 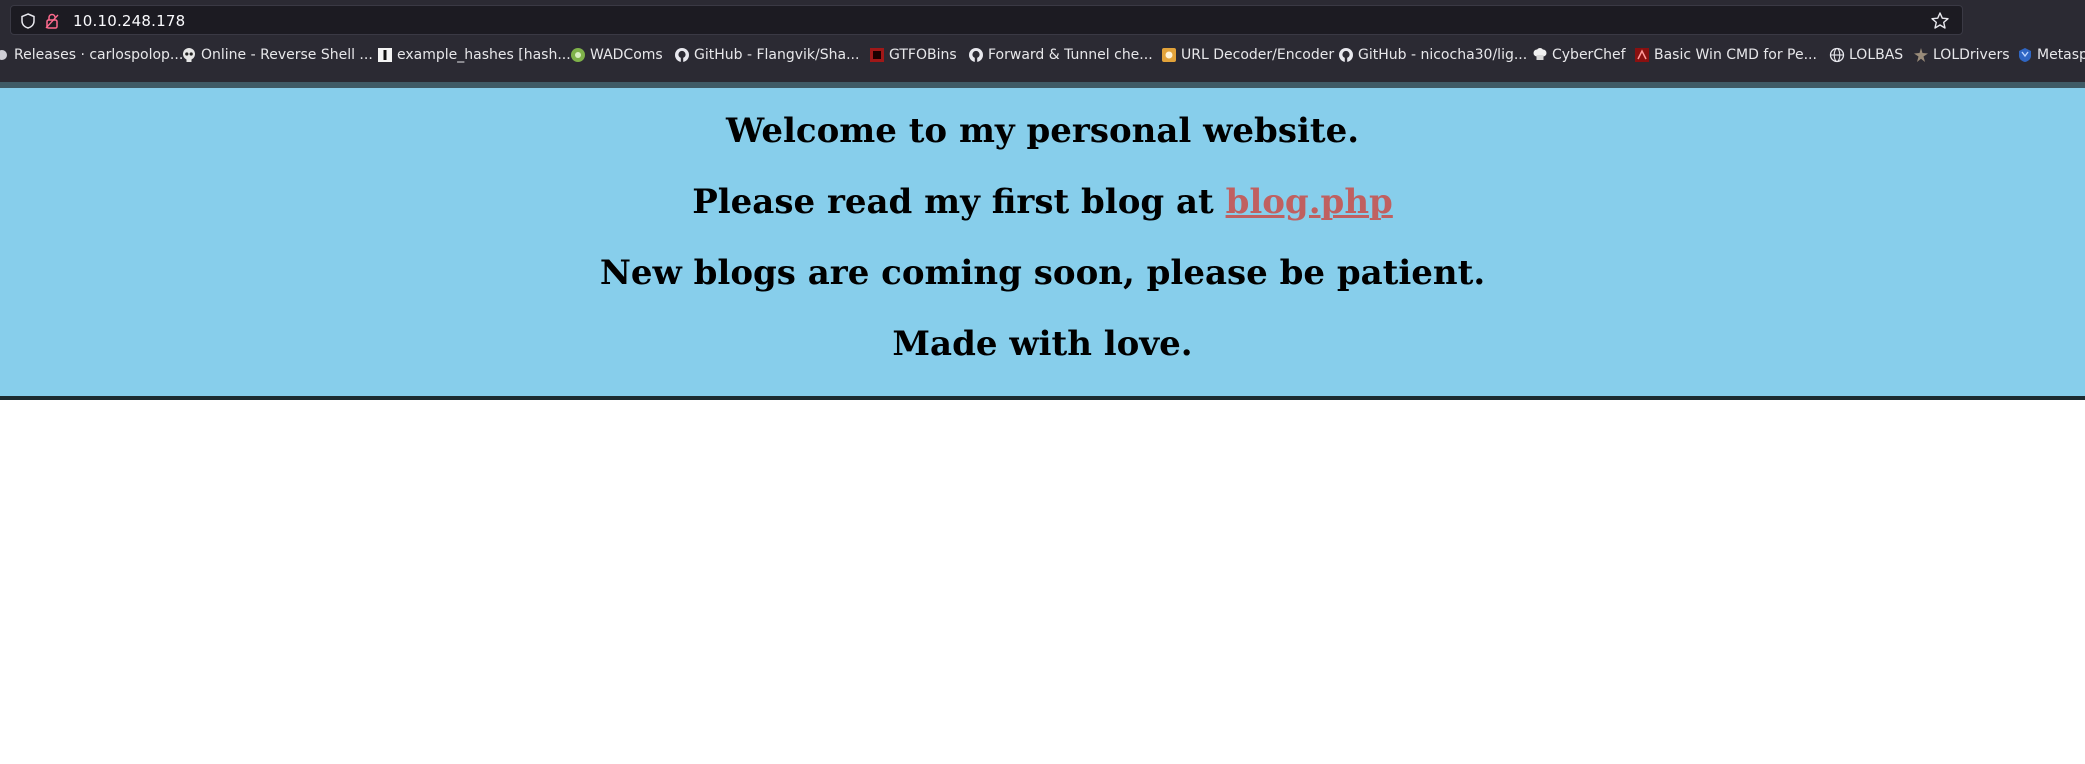 What do you see at coordinates (1837, 55) in the screenshot?
I see `globe-icon` at bounding box center [1837, 55].